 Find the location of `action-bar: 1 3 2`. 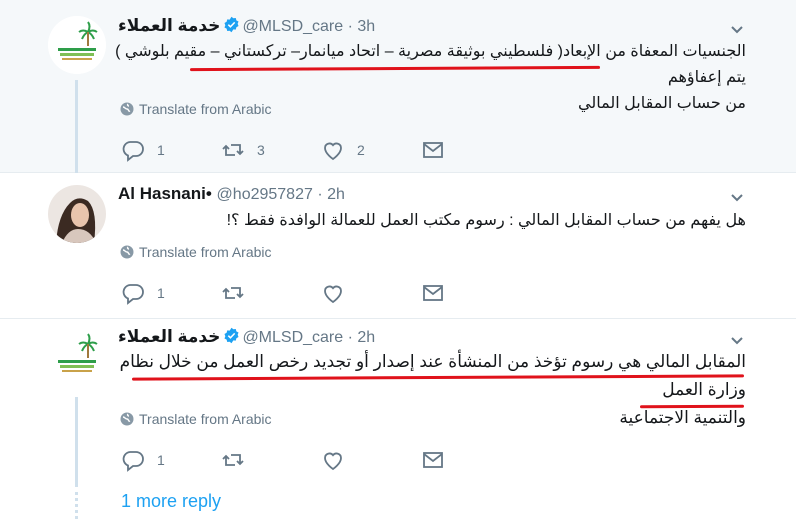

action-bar: 1 3 2 is located at coordinates (286, 150).